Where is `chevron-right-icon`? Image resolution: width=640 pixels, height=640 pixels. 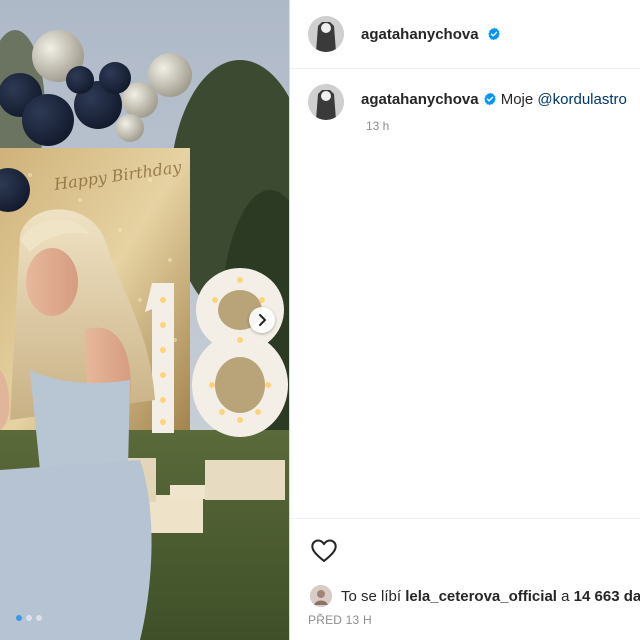 chevron-right-icon is located at coordinates (262, 320).